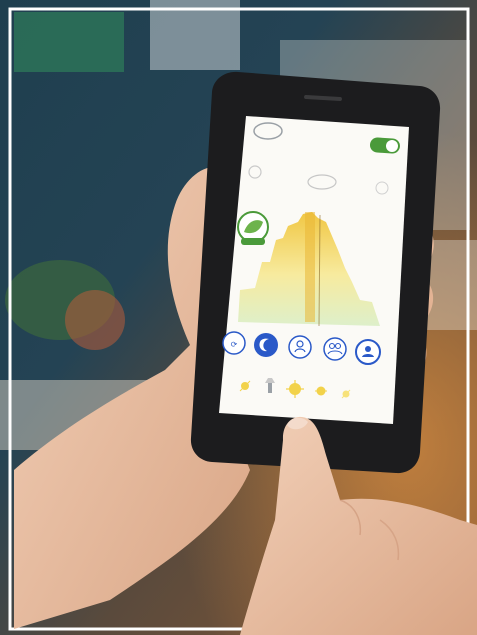 The height and width of the screenshot is (635, 477). Describe the element at coordinates (266, 345) in the screenshot. I see `mode-button-moon` at that location.